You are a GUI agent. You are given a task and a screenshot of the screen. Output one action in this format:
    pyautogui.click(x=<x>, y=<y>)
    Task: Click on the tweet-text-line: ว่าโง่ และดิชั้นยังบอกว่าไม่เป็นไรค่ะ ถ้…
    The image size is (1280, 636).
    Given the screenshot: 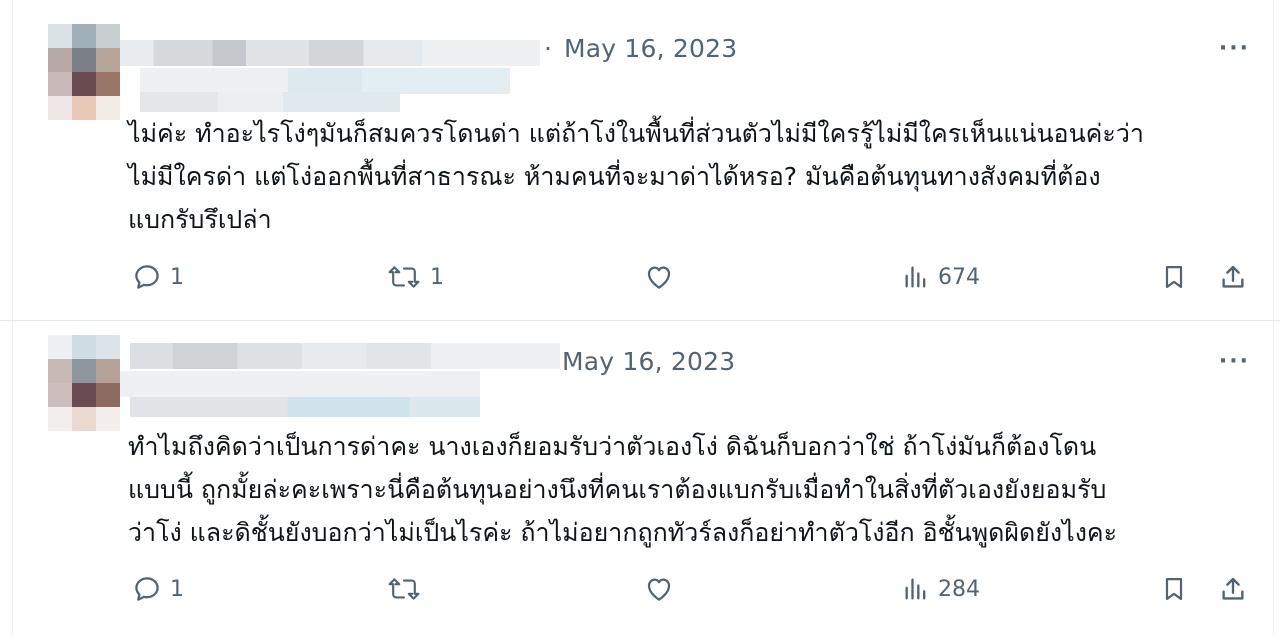 What is the action you would take?
    pyautogui.click(x=623, y=532)
    